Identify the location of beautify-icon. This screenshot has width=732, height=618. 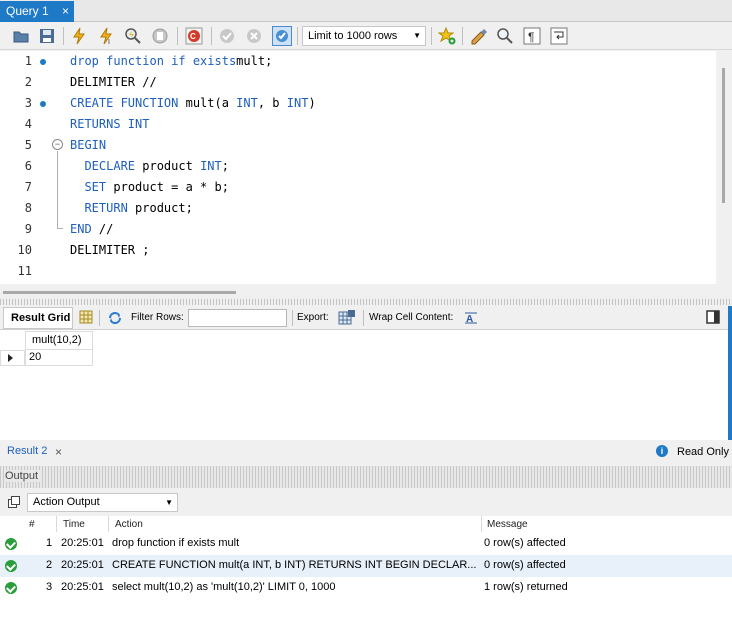
(479, 36).